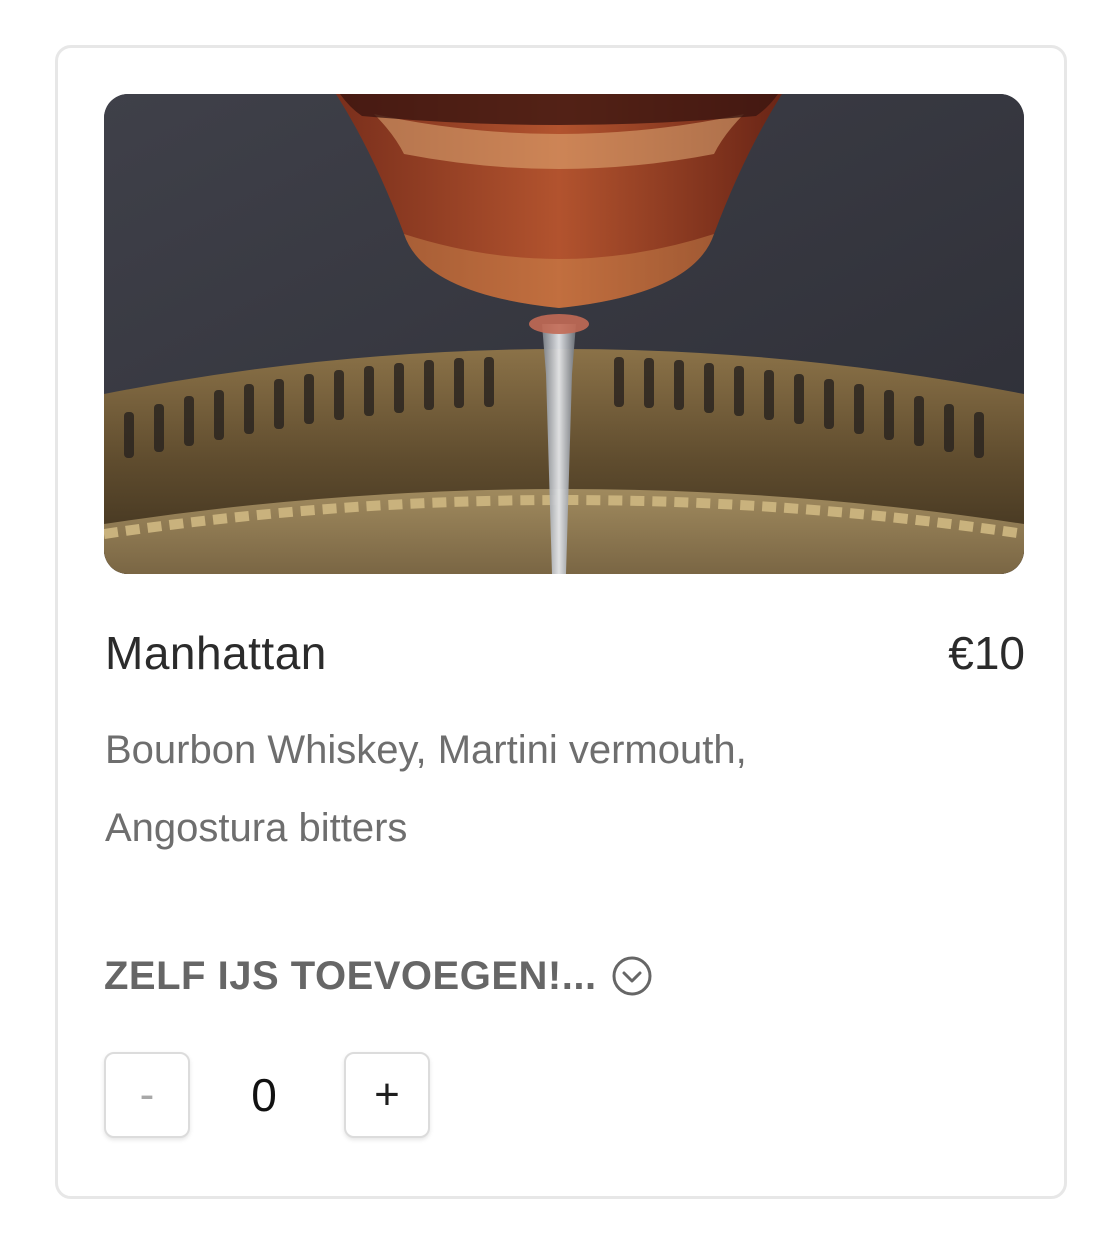  What do you see at coordinates (565, 658) in the screenshot?
I see `title-row: Manhattan €10` at bounding box center [565, 658].